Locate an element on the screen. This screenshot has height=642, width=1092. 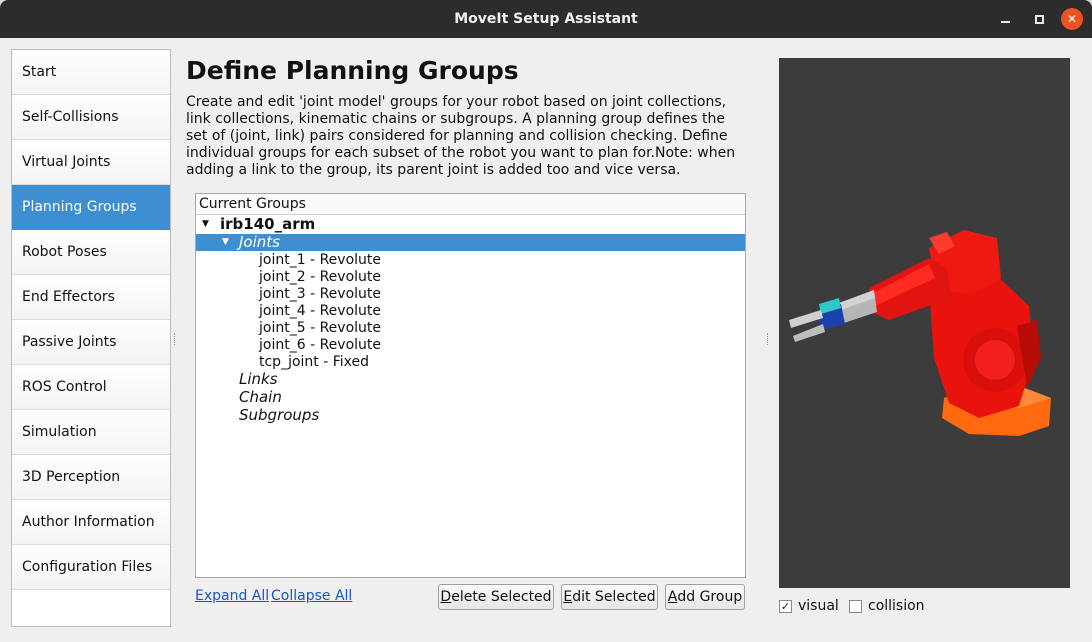
edit-selected-button: Edit Selected is located at coordinates (609, 597).